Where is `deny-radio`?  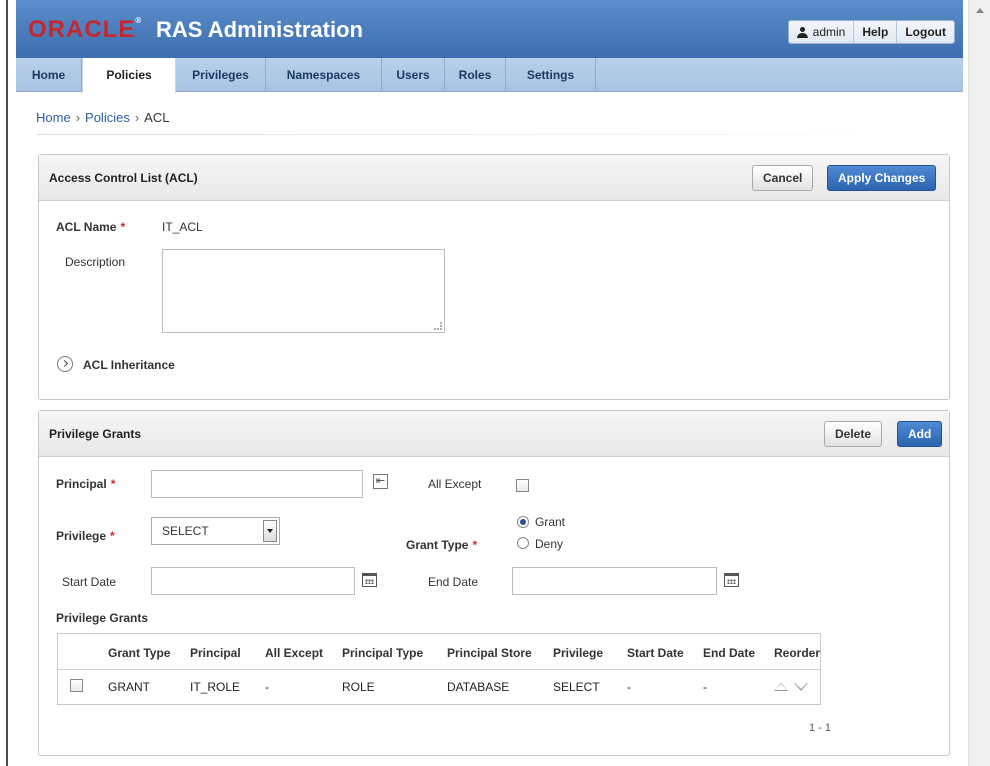 deny-radio is located at coordinates (523, 543).